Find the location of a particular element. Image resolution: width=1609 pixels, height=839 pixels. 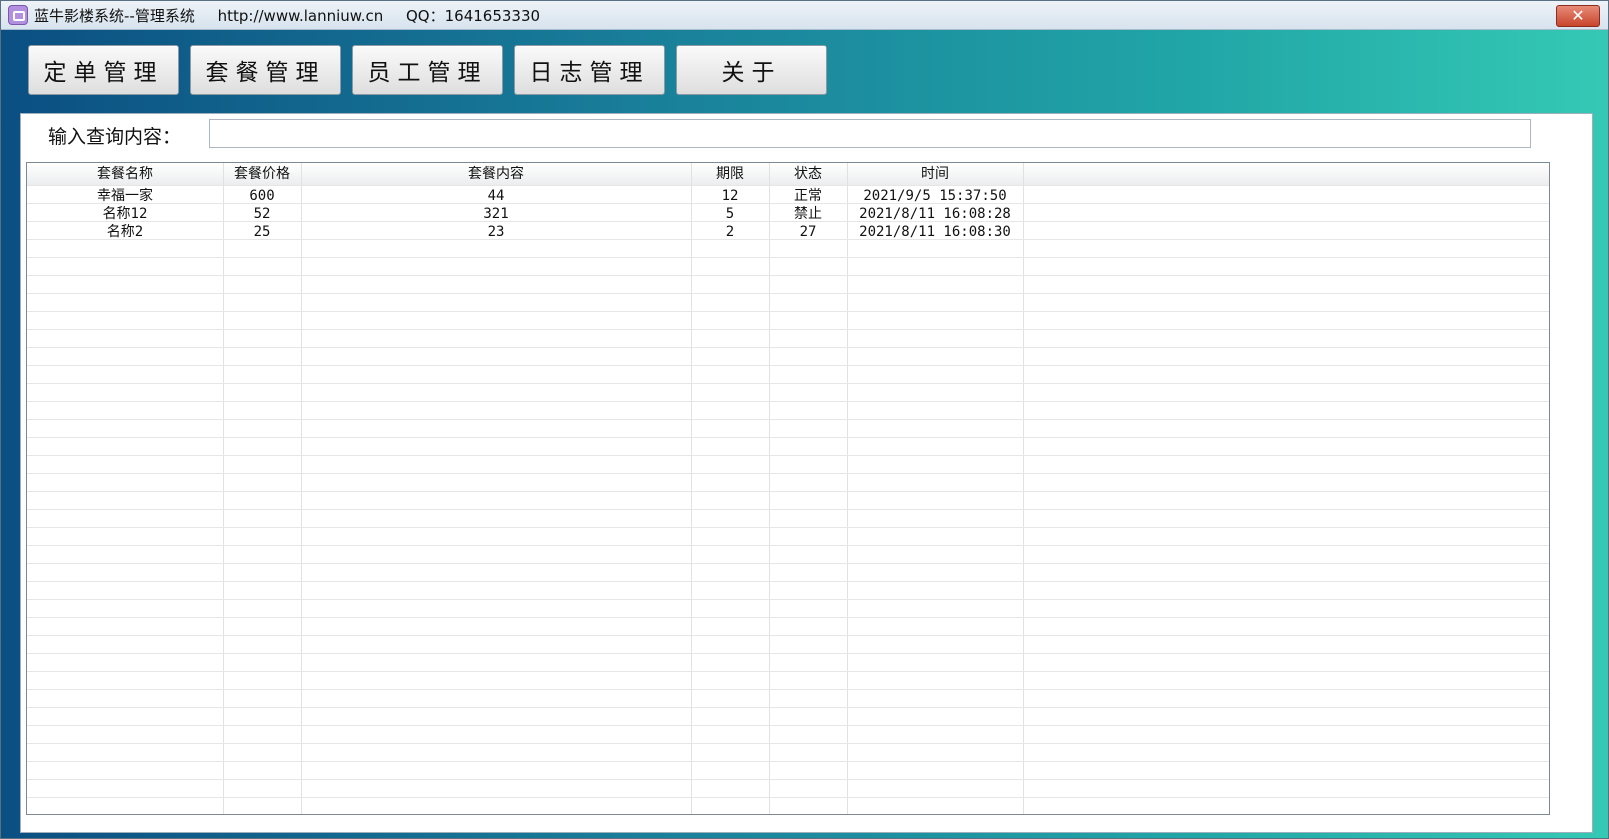

app-title: 蓝牛影楼系统--管理系统 is located at coordinates (114, 15).